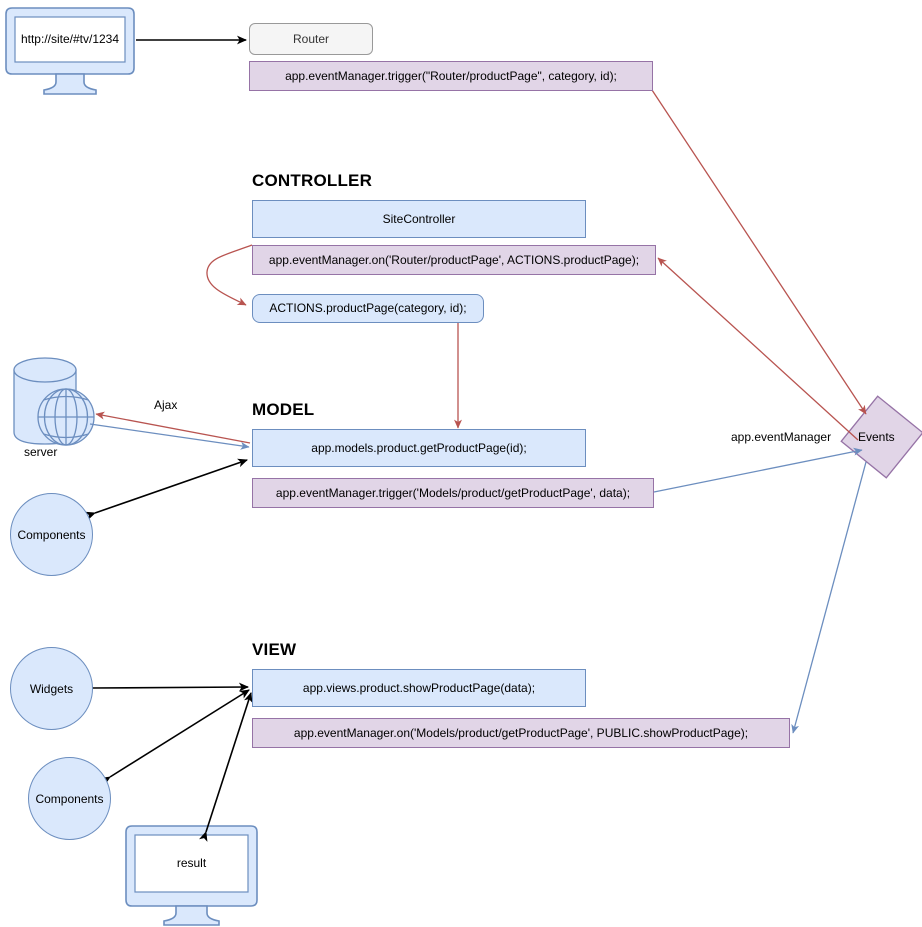 Image resolution: width=922 pixels, height=927 pixels. I want to click on server-label: server, so click(41, 452).